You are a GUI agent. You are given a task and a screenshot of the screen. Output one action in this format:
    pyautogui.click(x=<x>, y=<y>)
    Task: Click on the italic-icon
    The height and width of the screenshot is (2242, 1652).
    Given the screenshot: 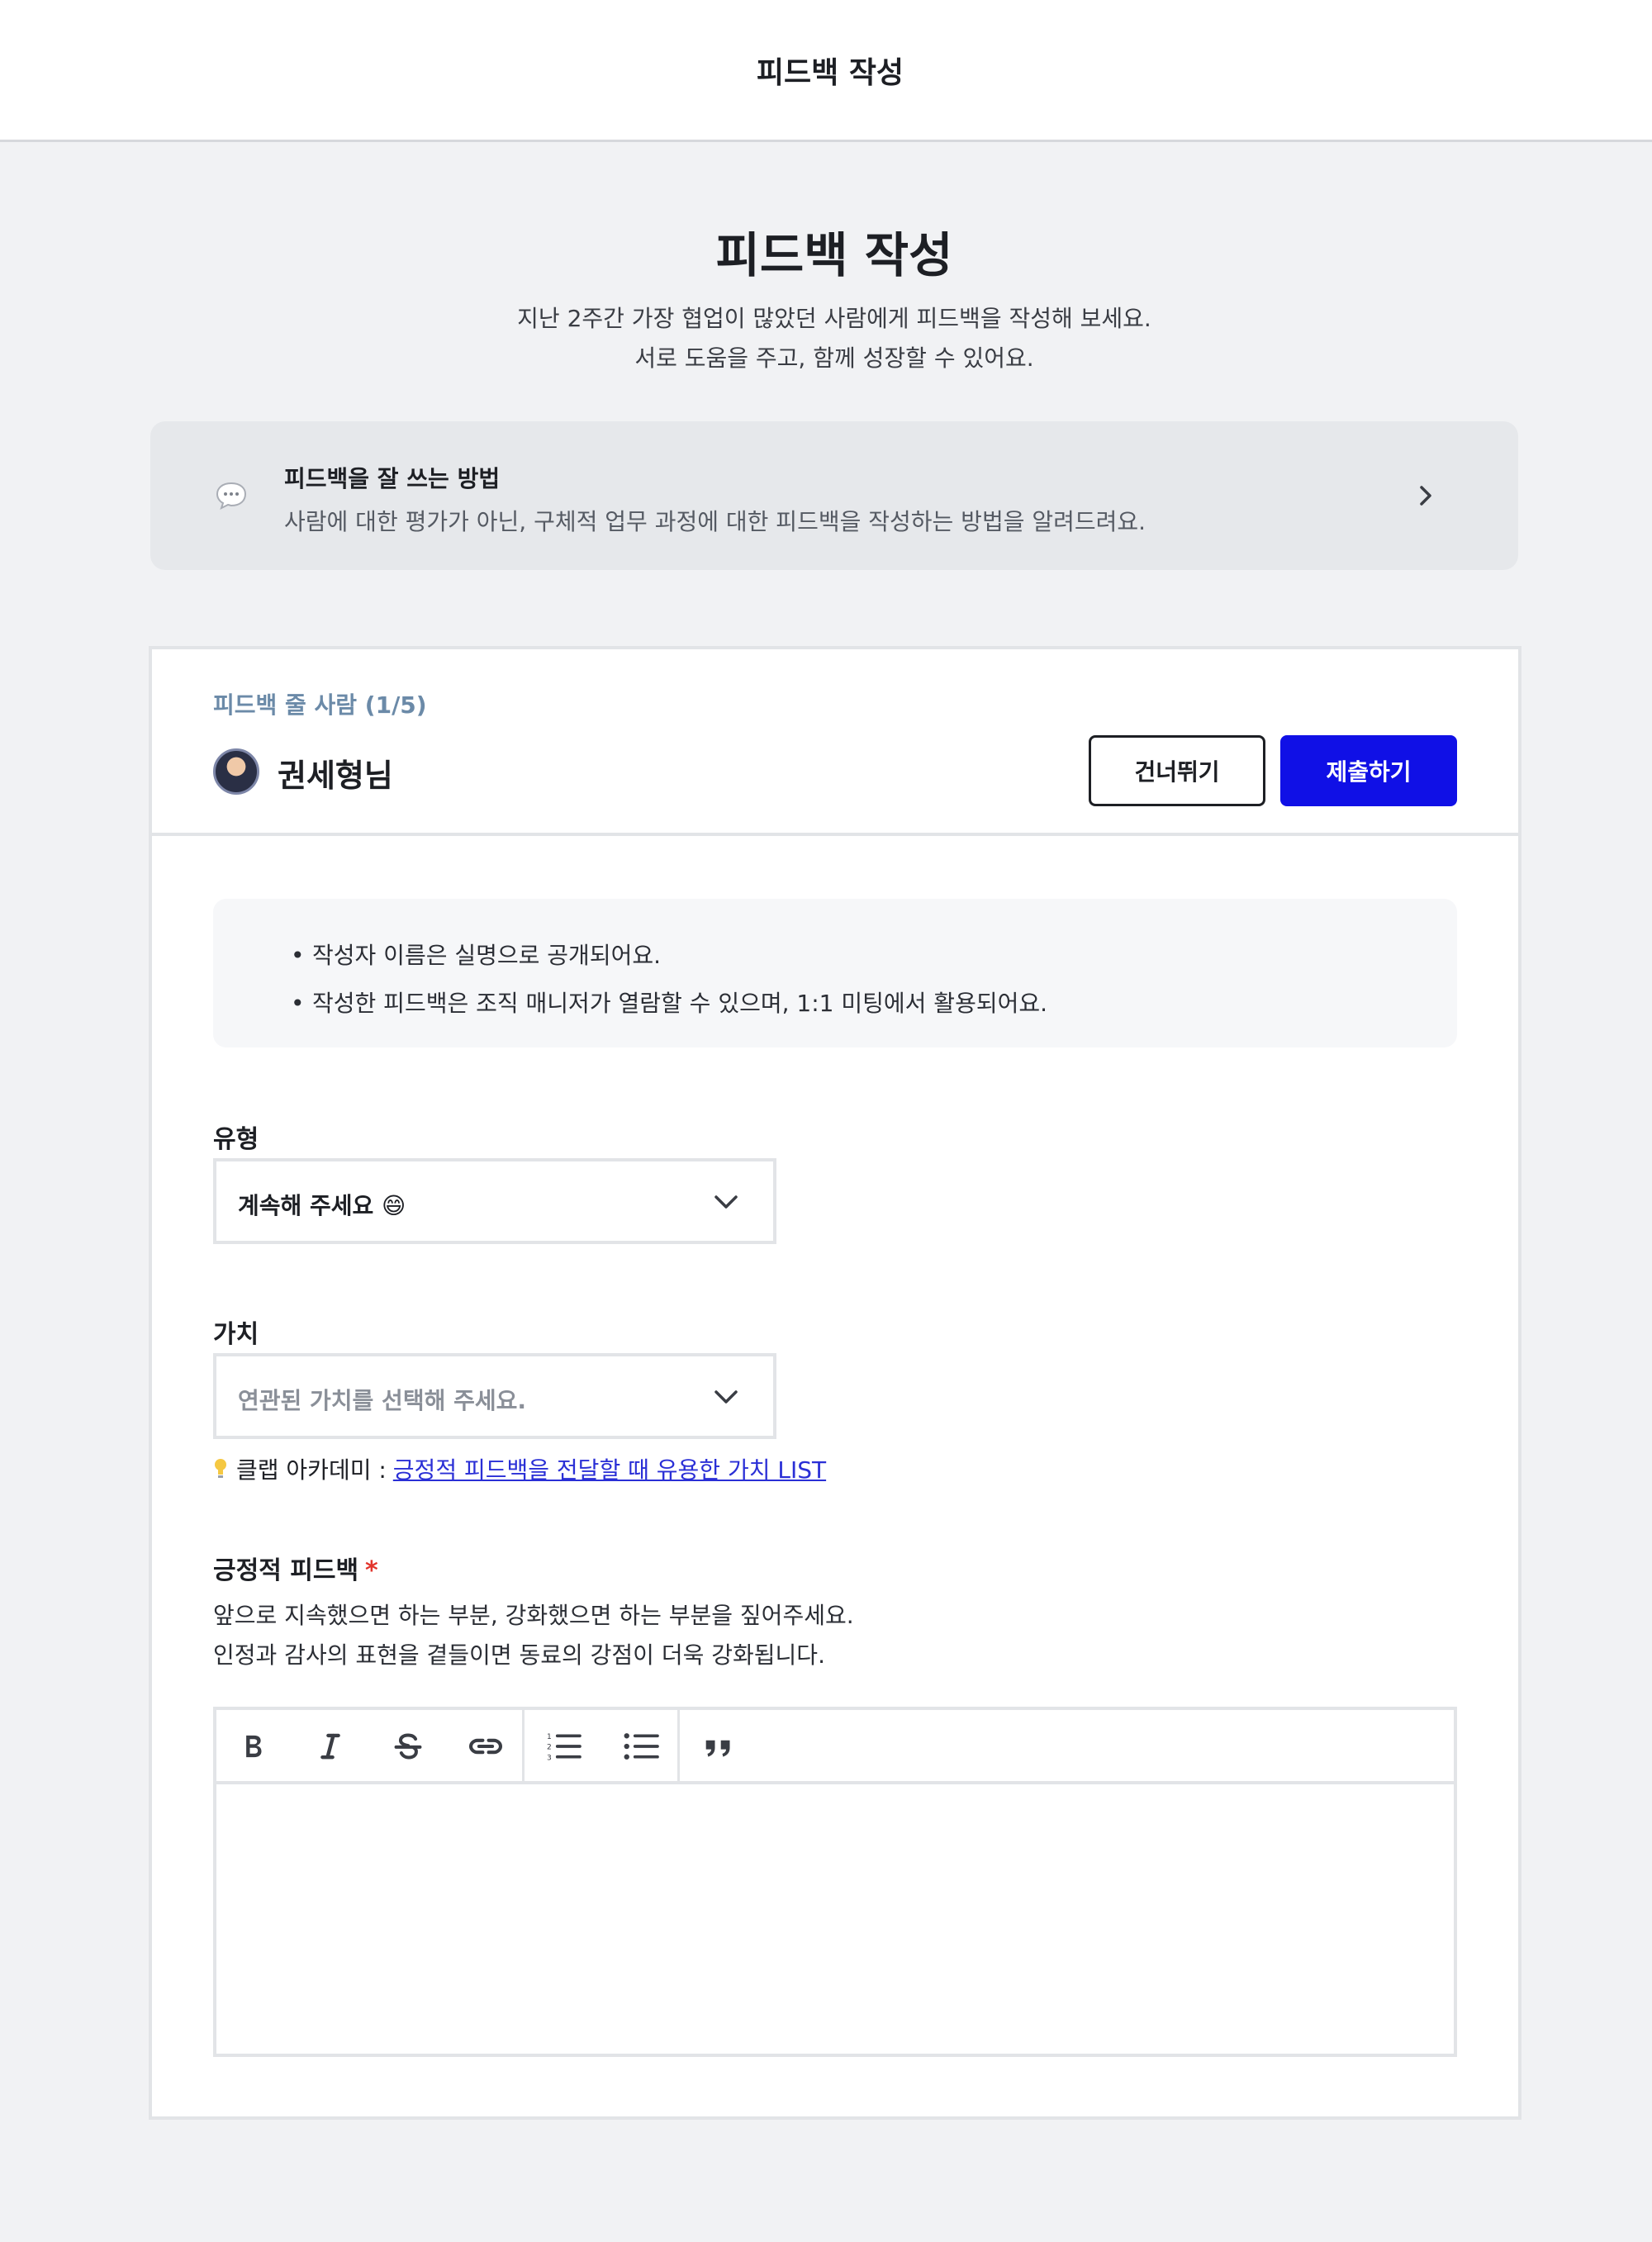 What is the action you would take?
    pyautogui.click(x=330, y=1746)
    